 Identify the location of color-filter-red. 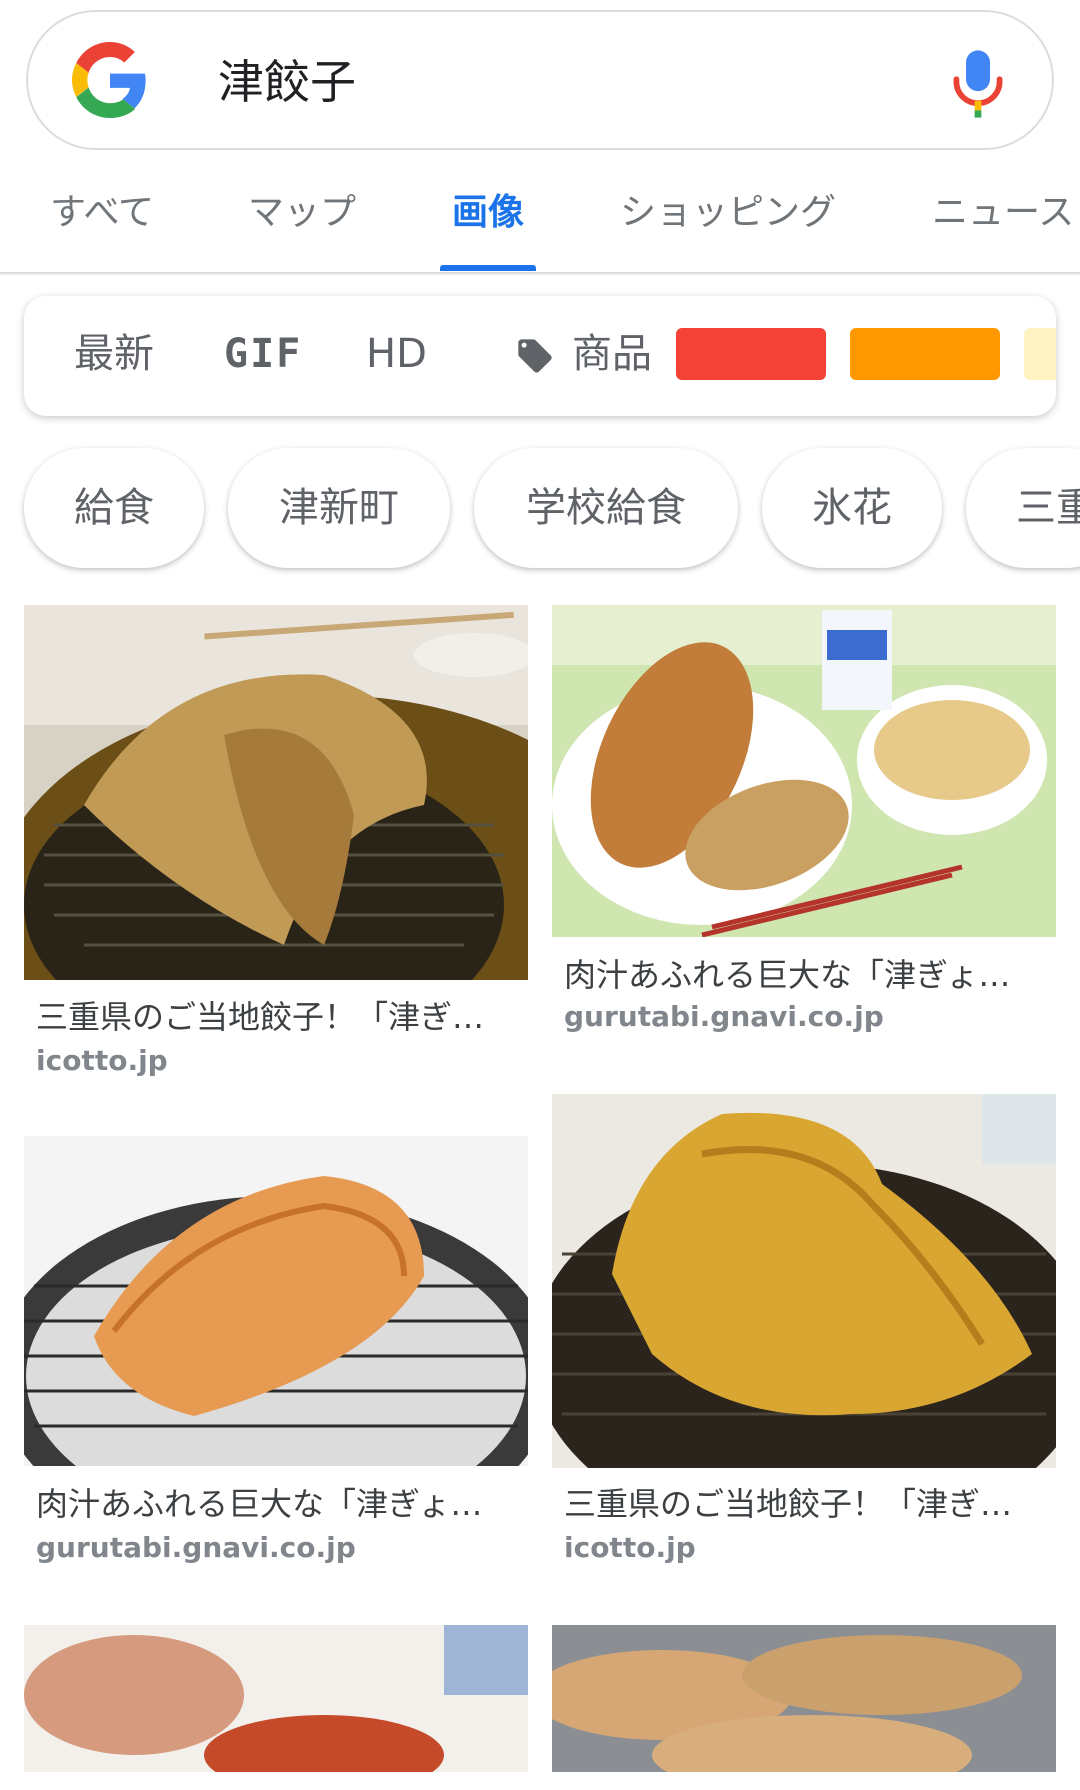
(751, 354).